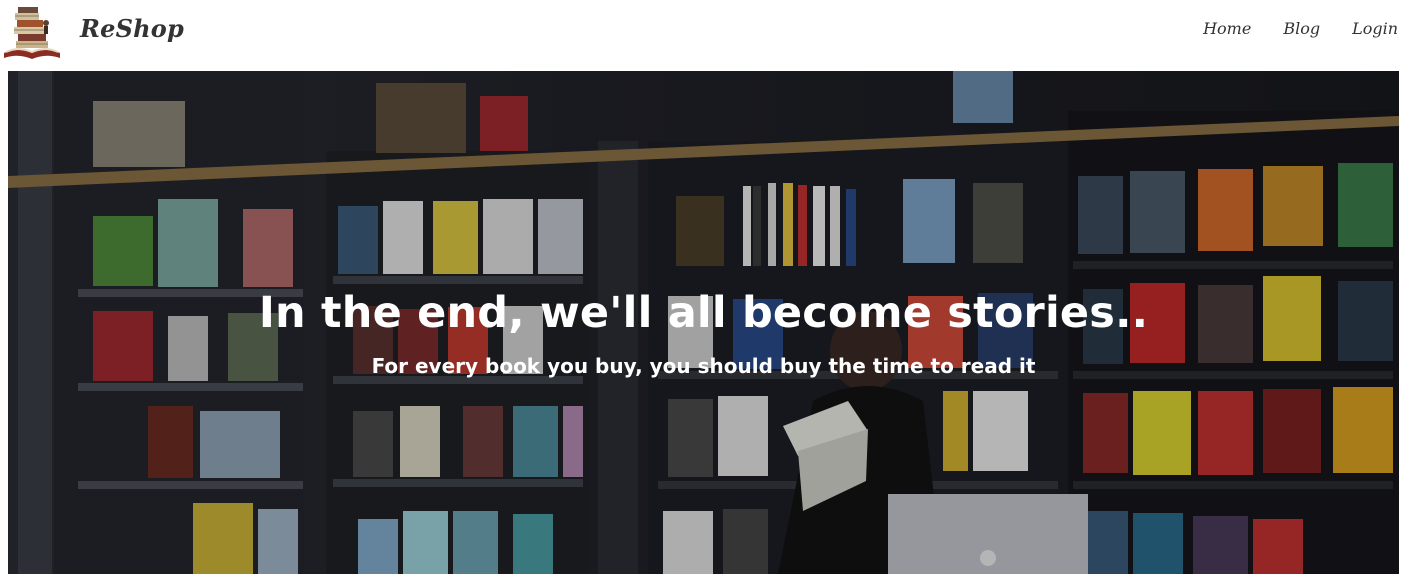 This screenshot has height=574, width=1402. What do you see at coordinates (1227, 28) in the screenshot?
I see `nav-link-home: Home` at bounding box center [1227, 28].